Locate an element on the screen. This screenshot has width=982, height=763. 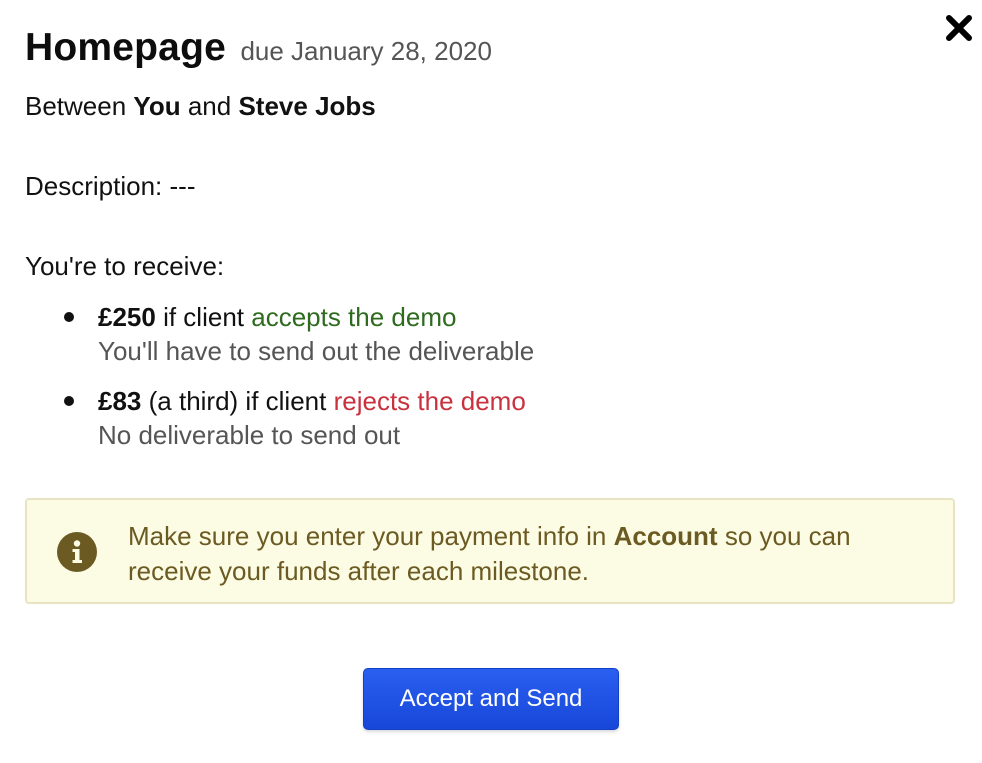
party-a: You is located at coordinates (157, 106).